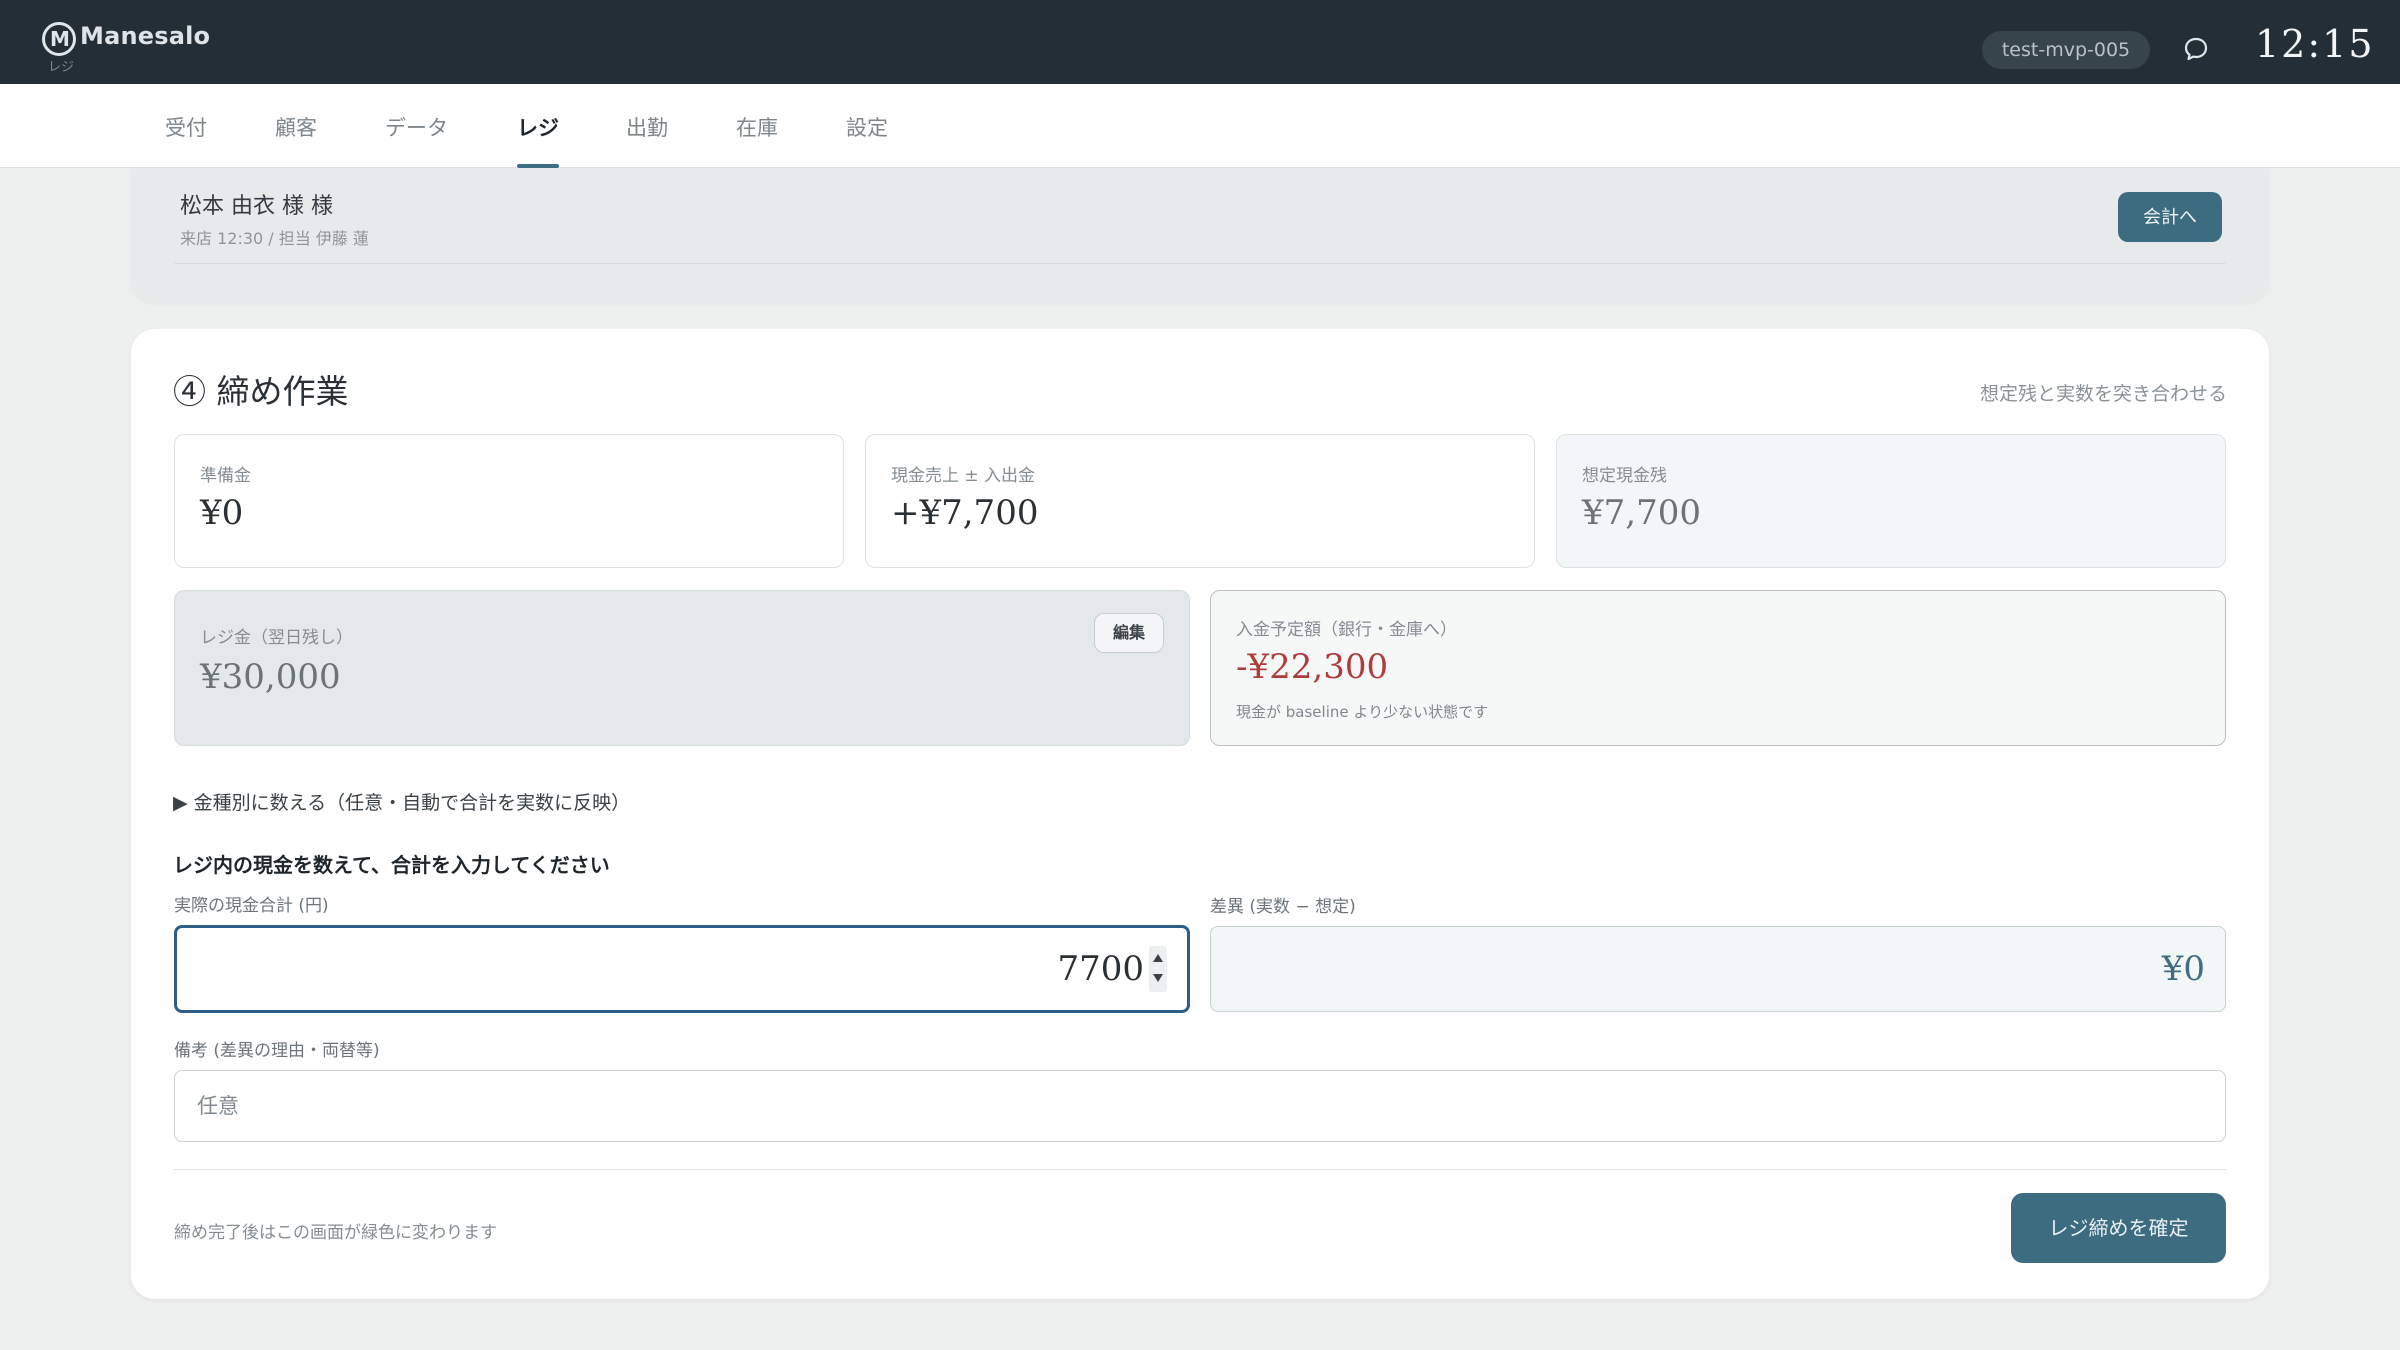 This screenshot has width=2400, height=1350. What do you see at coordinates (261, 391) in the screenshot?
I see `section-title: ④ 締め作業` at bounding box center [261, 391].